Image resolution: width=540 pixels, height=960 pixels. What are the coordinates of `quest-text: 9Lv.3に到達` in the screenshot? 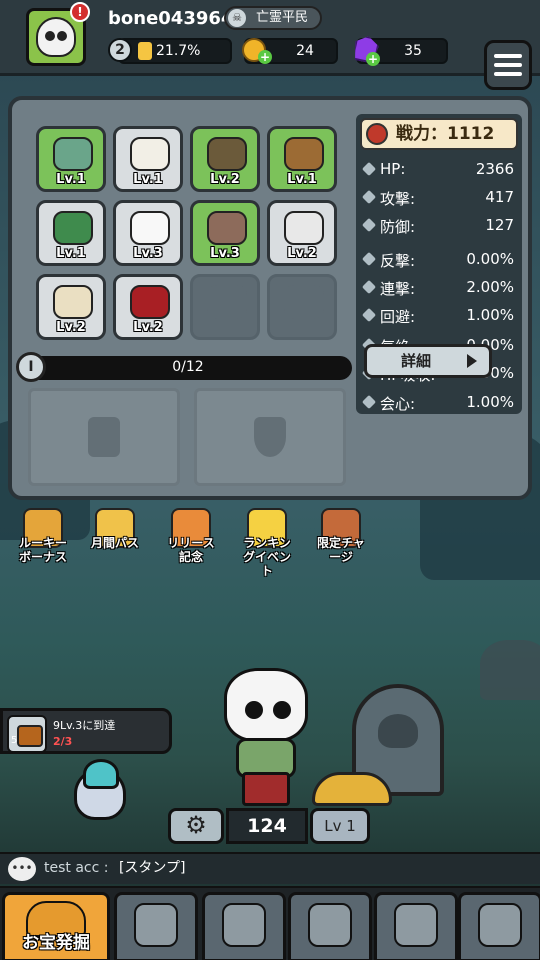 It's located at (84, 725).